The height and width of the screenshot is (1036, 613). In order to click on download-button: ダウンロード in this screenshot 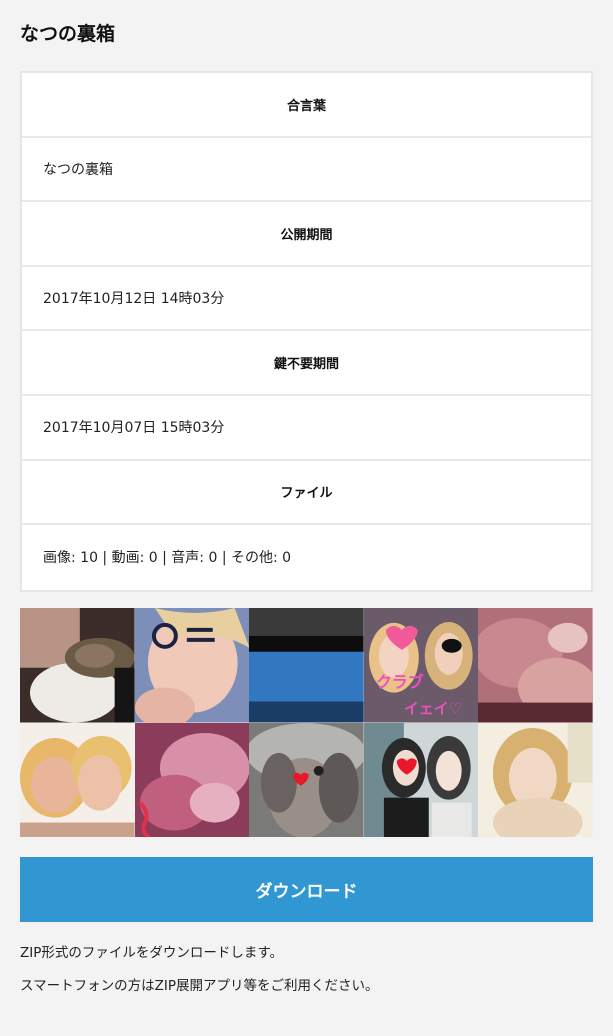, I will do `click(306, 889)`.